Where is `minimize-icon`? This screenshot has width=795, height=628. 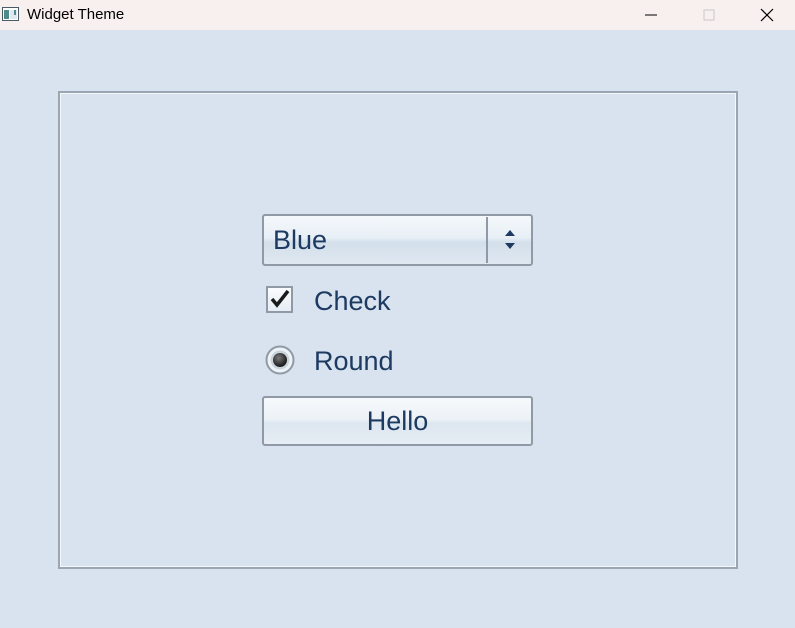 minimize-icon is located at coordinates (651, 15).